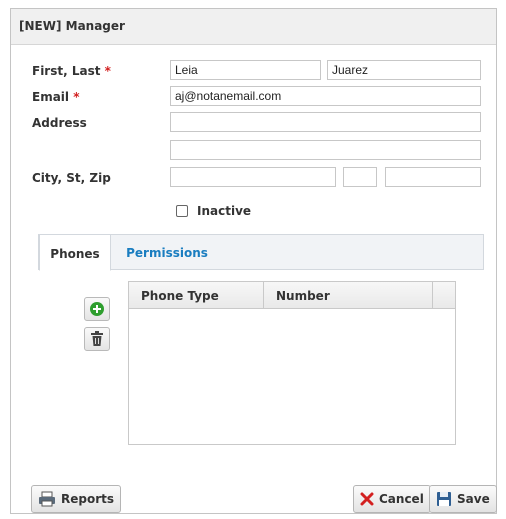 This screenshot has width=506, height=519. What do you see at coordinates (444, 499) in the screenshot?
I see `floppy-disk-icon` at bounding box center [444, 499].